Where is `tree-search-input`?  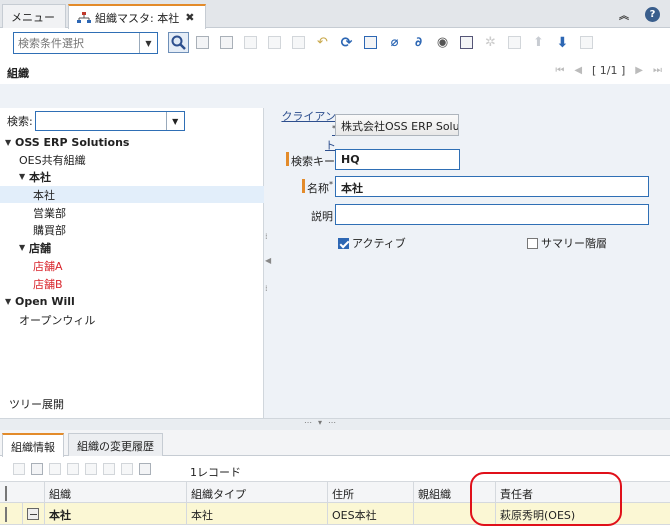
tree-search-input is located at coordinates (101, 121).